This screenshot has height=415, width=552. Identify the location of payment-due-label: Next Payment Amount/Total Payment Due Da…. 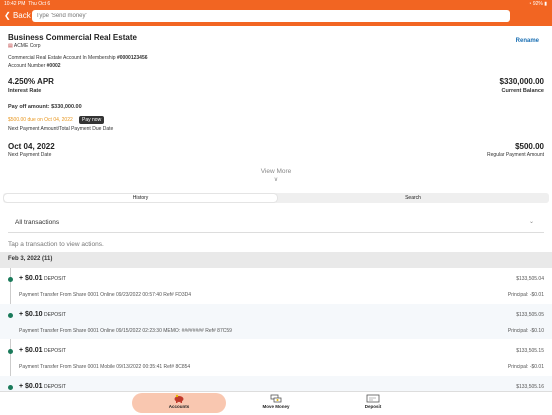
(61, 129).